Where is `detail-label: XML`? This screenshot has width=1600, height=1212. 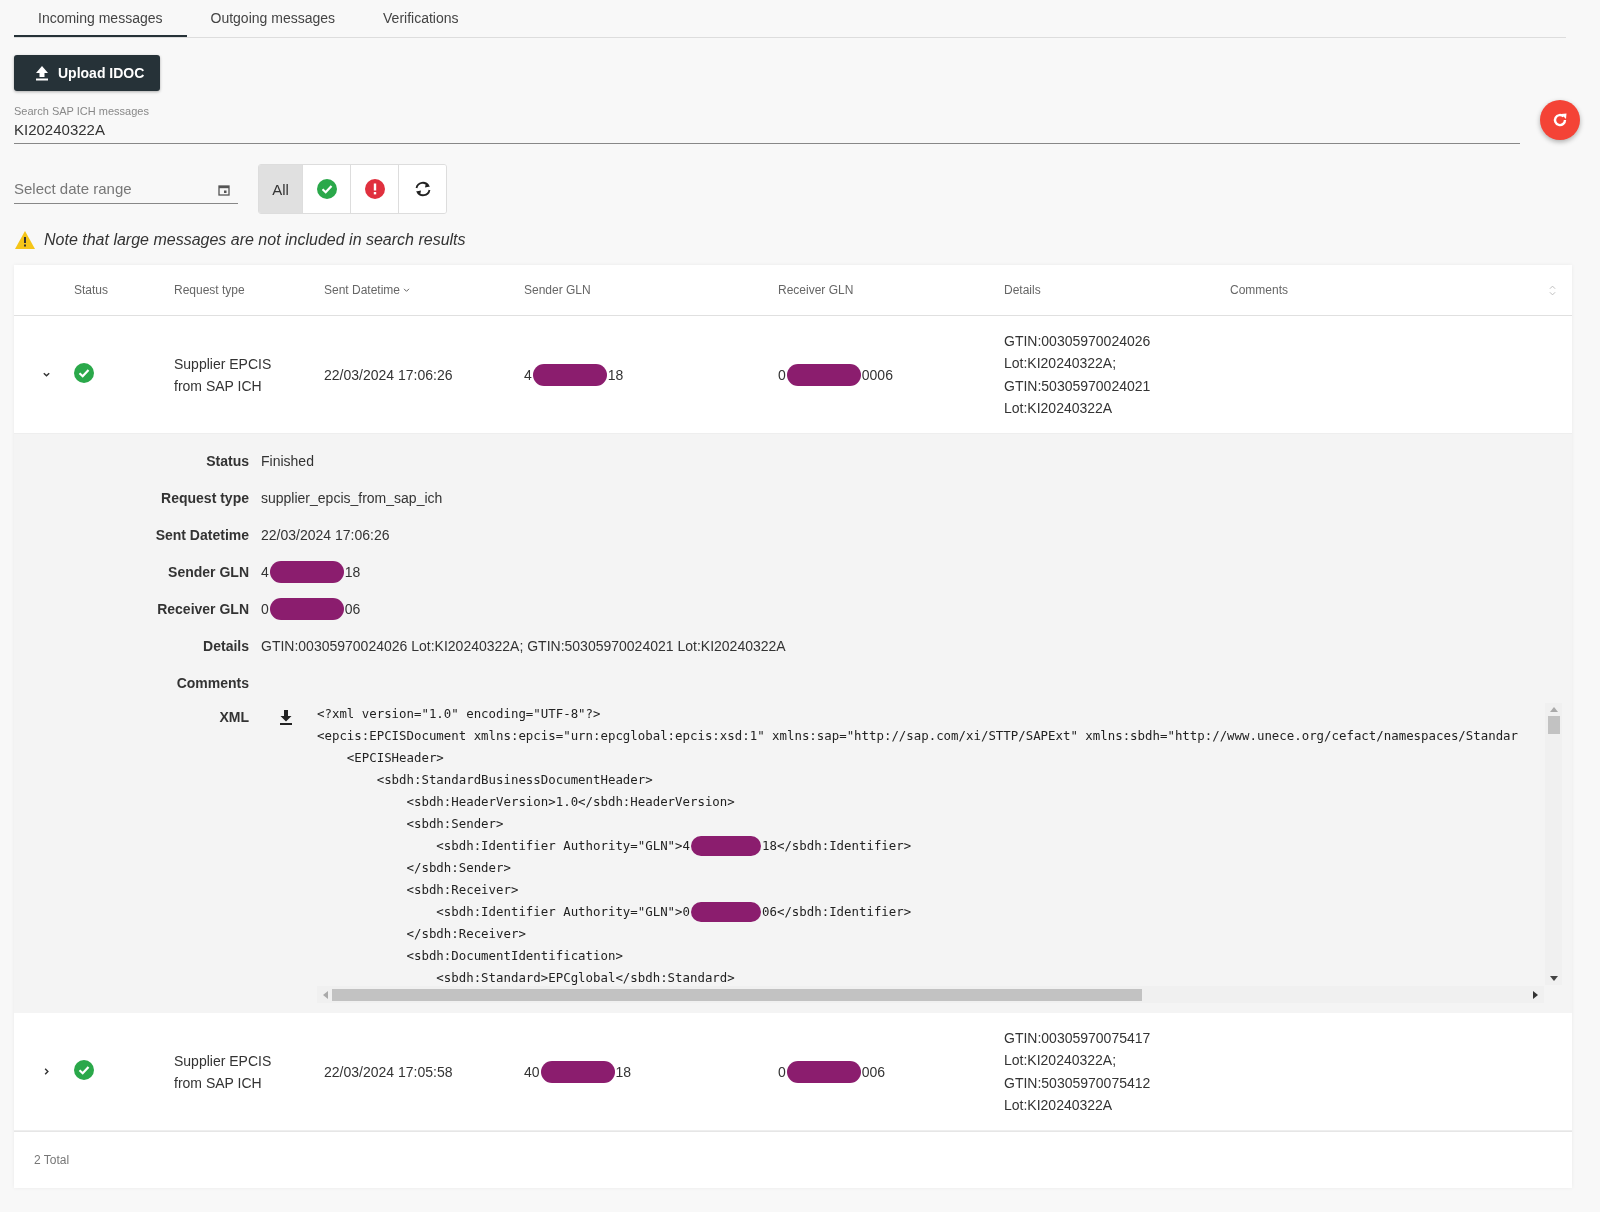 detail-label: XML is located at coordinates (233, 716).